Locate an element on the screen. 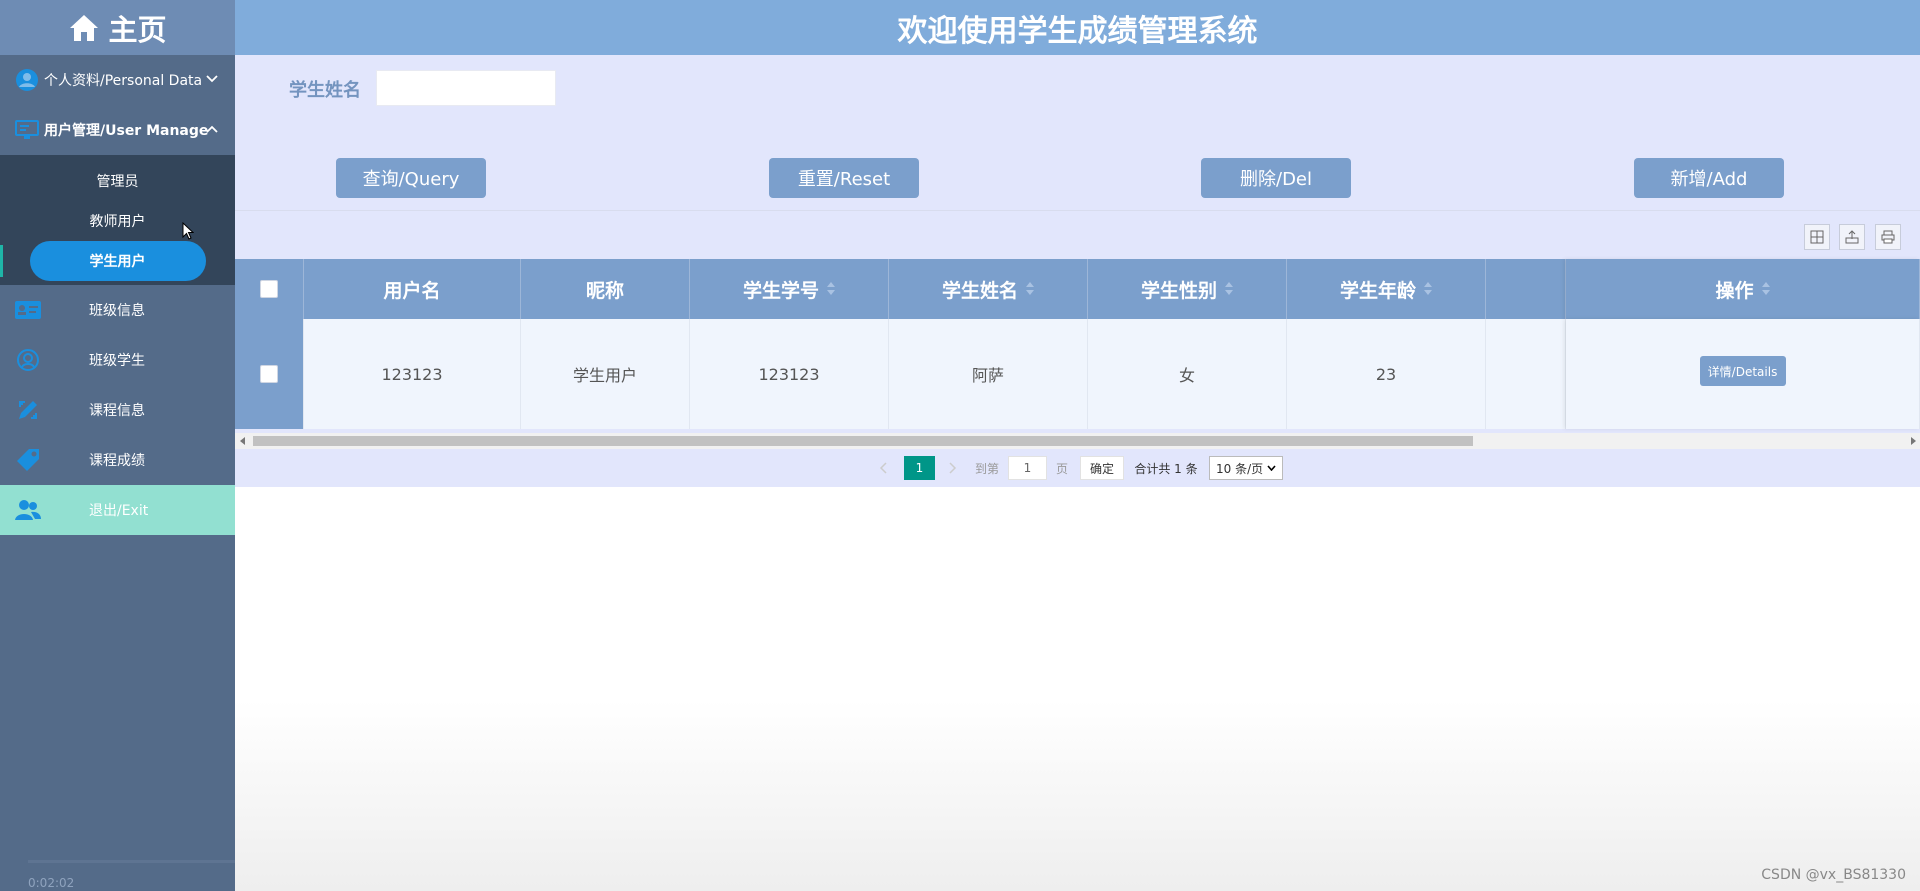 The height and width of the screenshot is (891, 1920). select-all-cell is located at coordinates (269, 289).